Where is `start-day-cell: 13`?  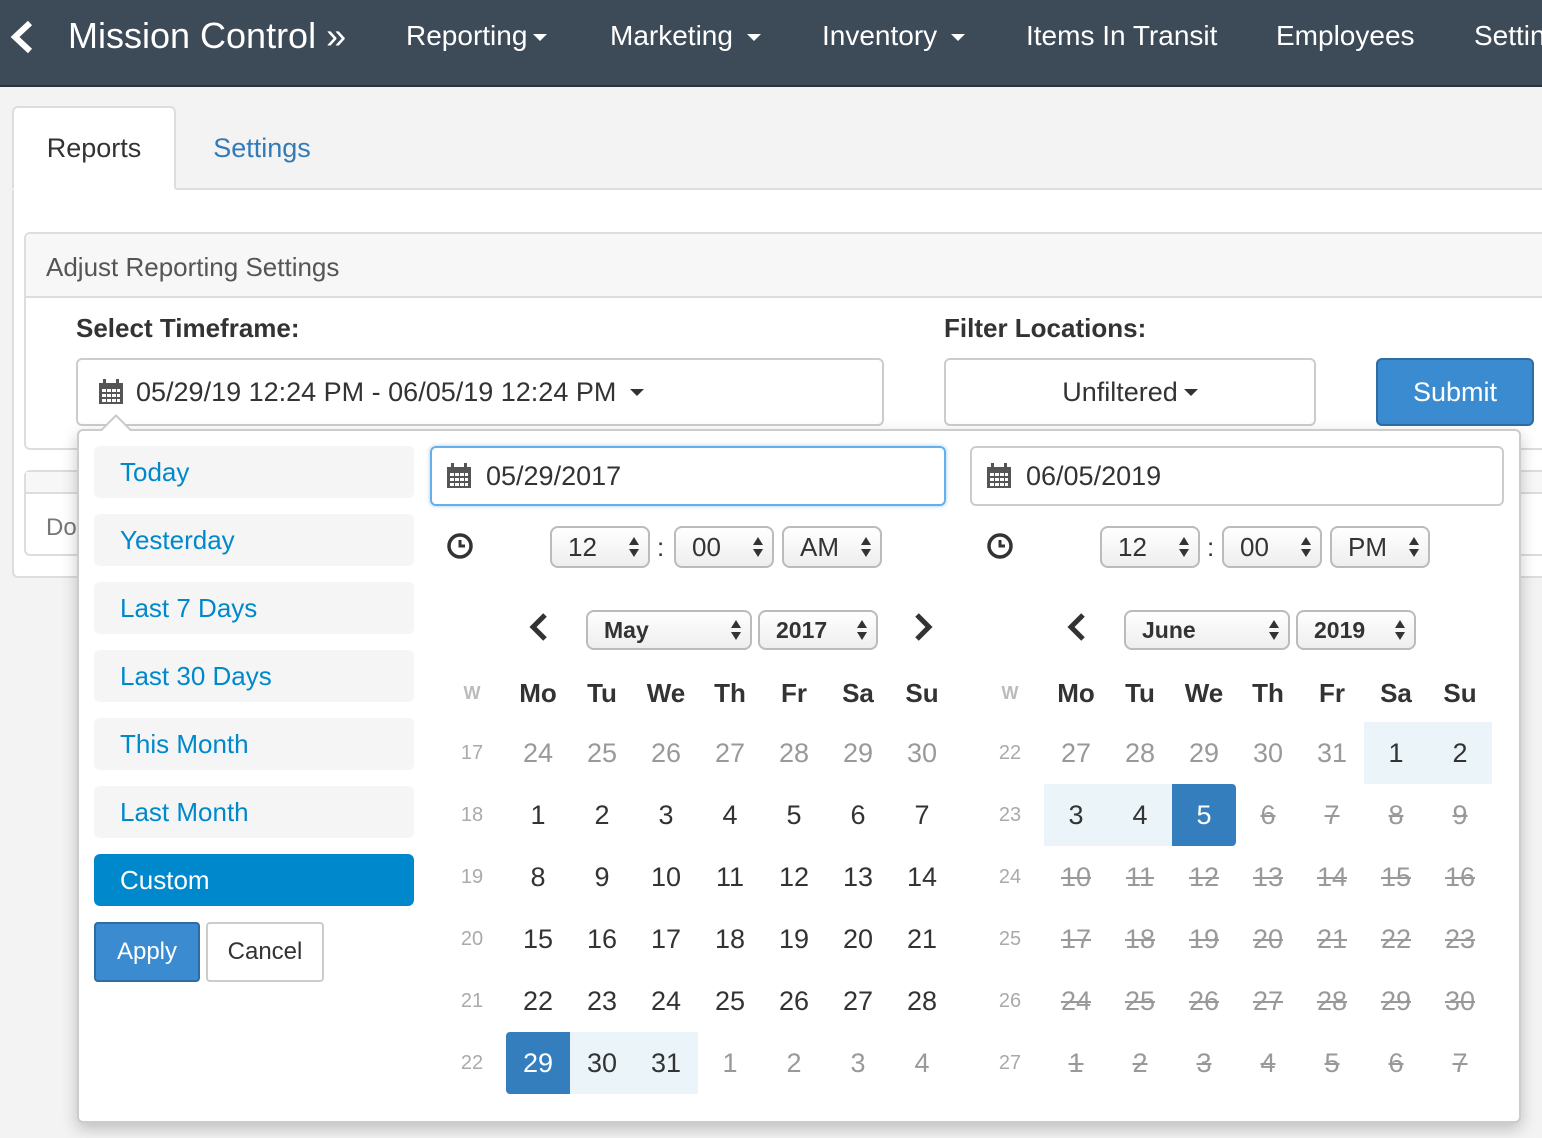
start-day-cell: 13 is located at coordinates (858, 877).